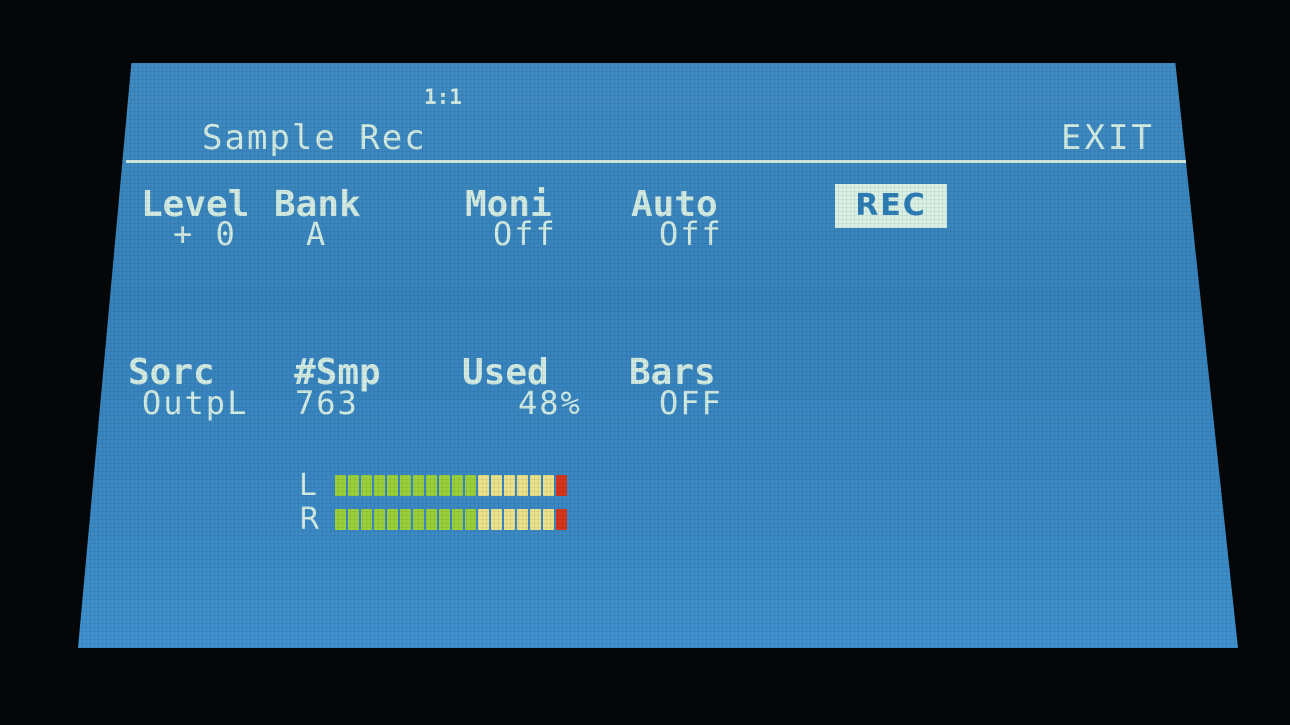 The image size is (1290, 725). Describe the element at coordinates (550, 403) in the screenshot. I see `param-used-value: 48%` at that location.